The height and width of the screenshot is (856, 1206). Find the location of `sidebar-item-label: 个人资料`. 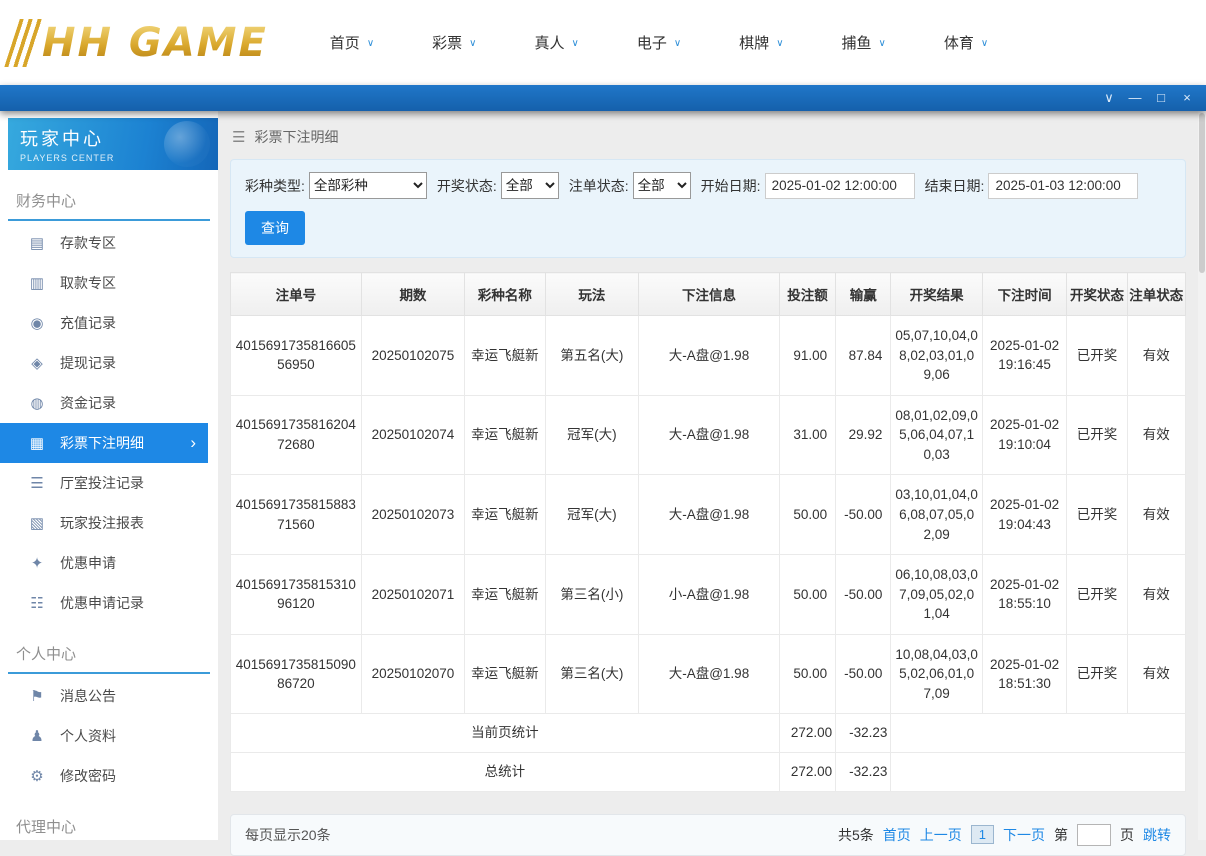

sidebar-item-label: 个人资料 is located at coordinates (88, 736).